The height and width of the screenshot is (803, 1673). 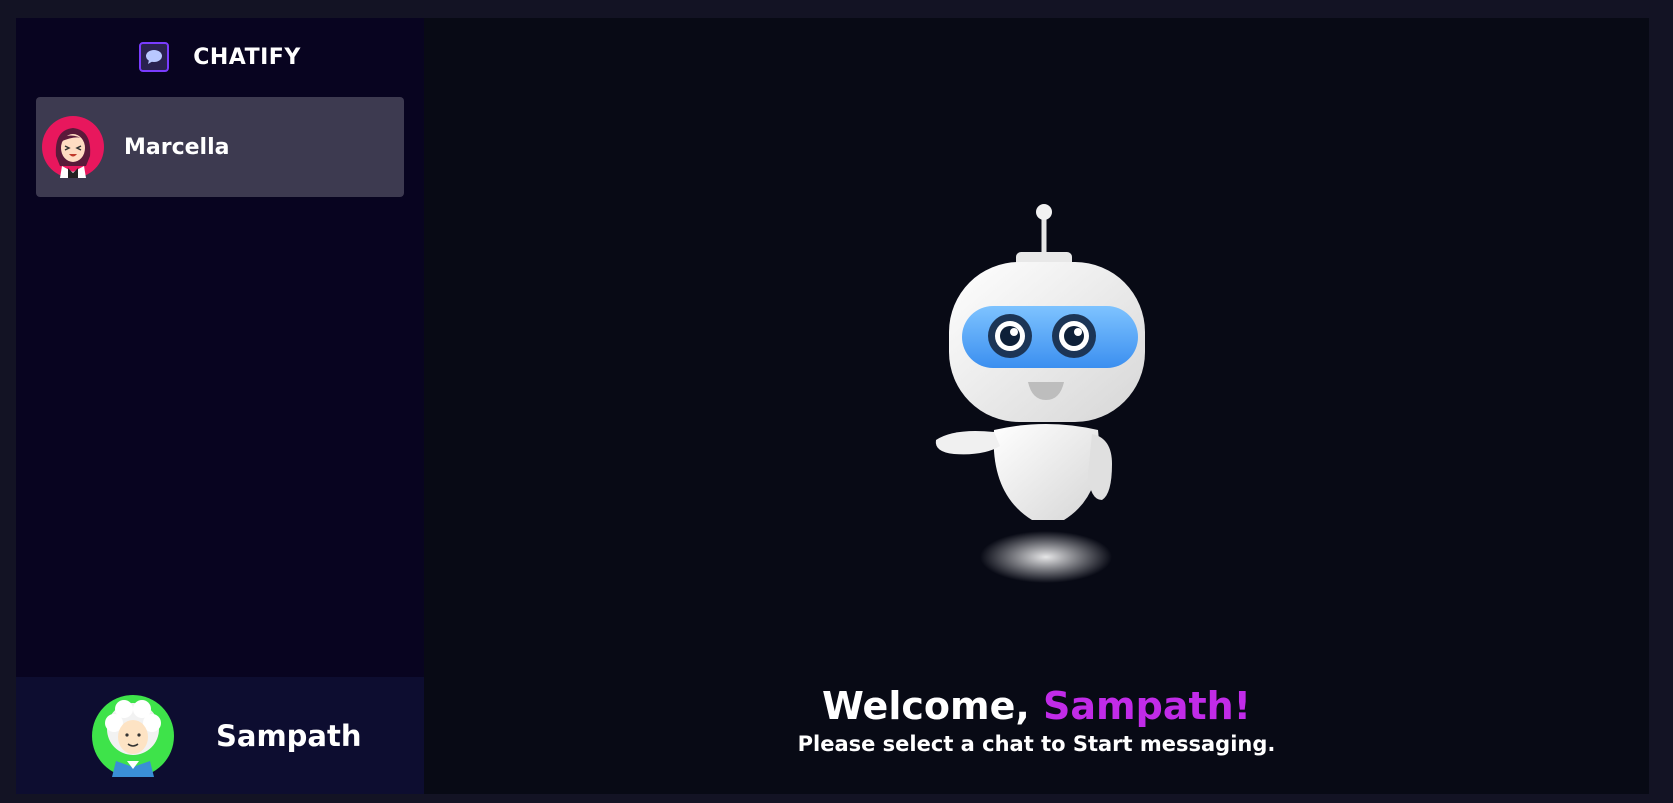 I want to click on welcome-heading: Welcome, Sampath!, so click(x=1036, y=706).